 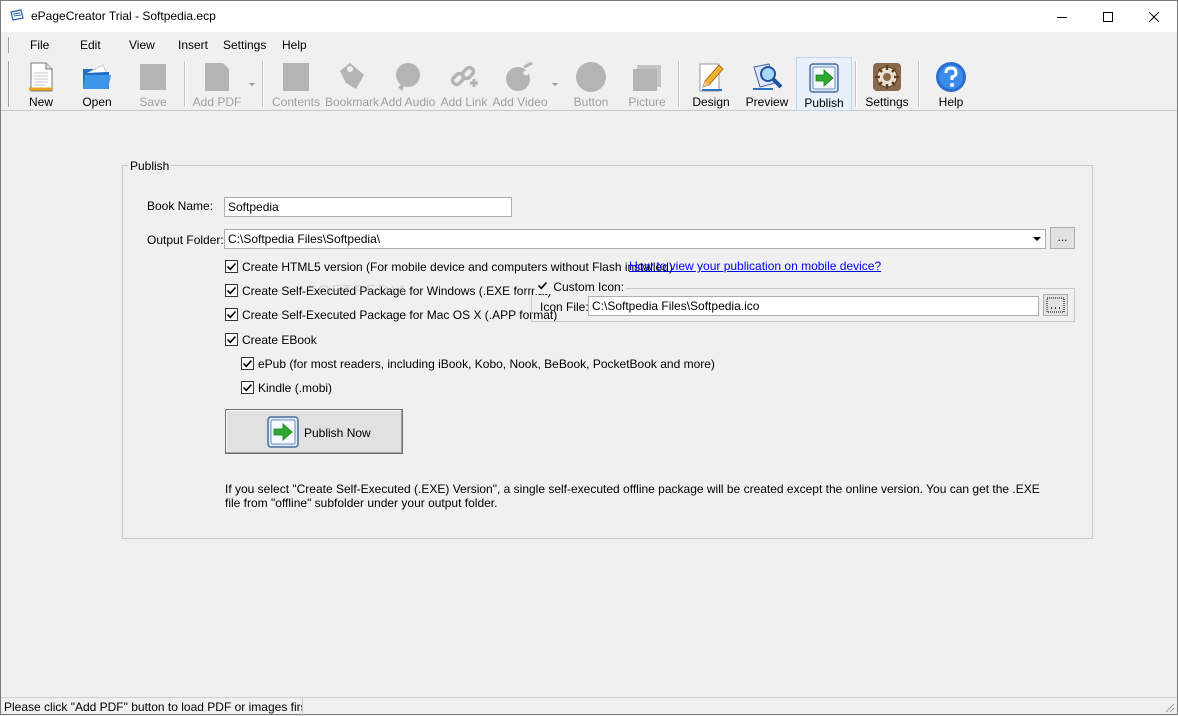 I want to click on maximize-button, so click(x=1108, y=16).